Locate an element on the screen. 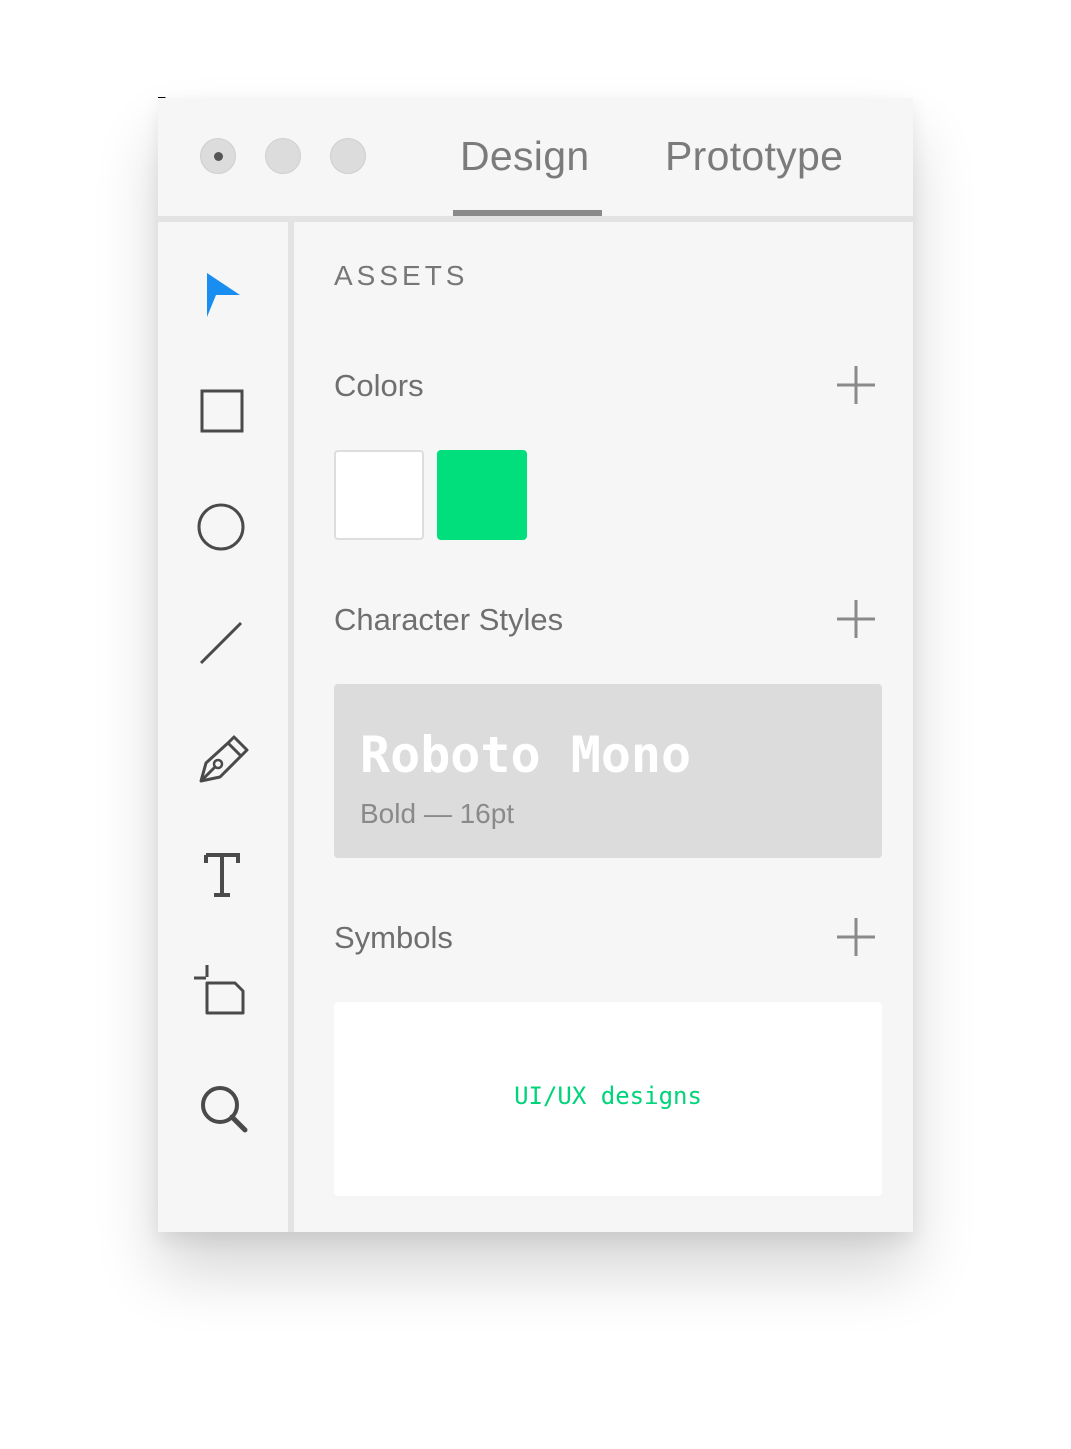 This screenshot has width=1071, height=1449. colors-title: Colors is located at coordinates (379, 385).